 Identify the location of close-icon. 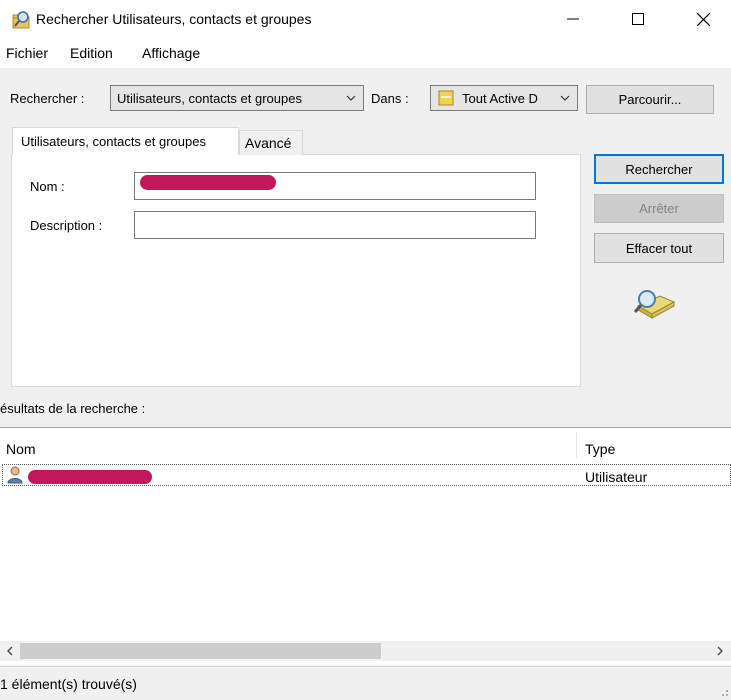
(703, 19).